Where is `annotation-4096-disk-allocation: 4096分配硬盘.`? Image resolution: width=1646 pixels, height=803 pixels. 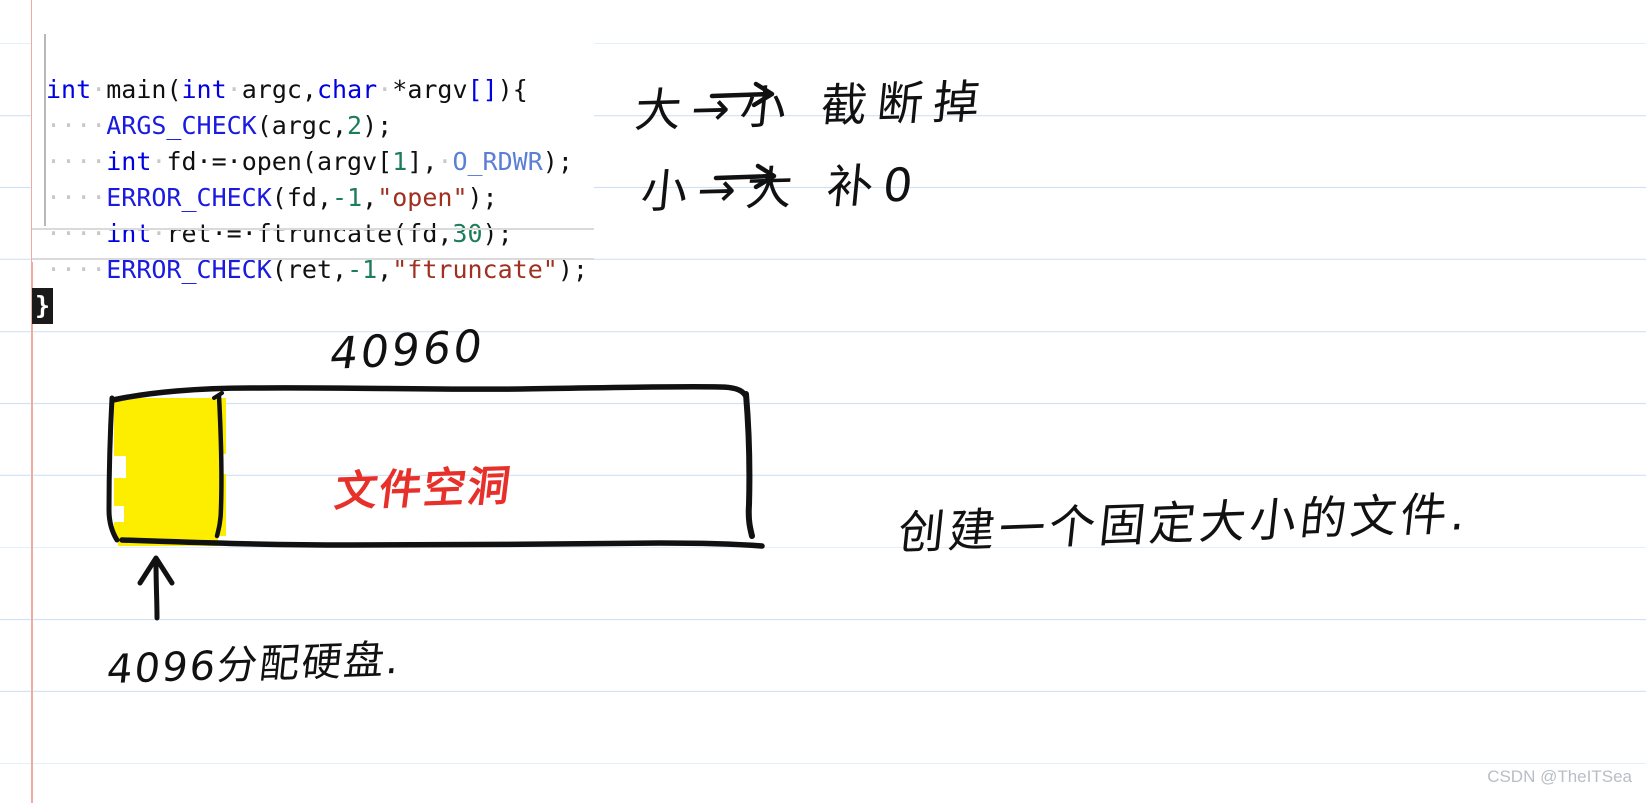
annotation-4096-disk-allocation: 4096分配硬盘. is located at coordinates (254, 665).